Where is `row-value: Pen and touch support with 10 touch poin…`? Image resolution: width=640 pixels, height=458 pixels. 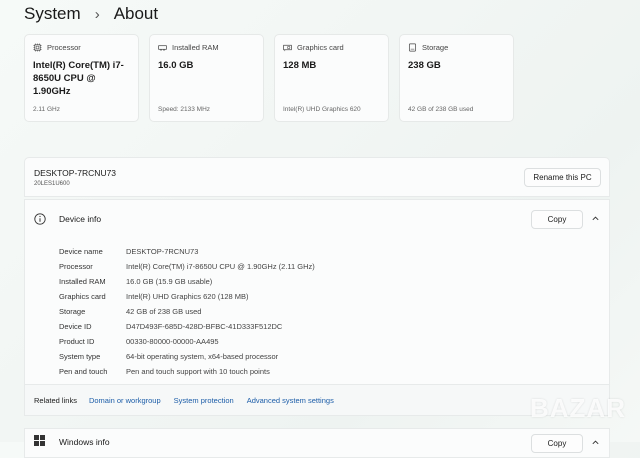 row-value: Pen and touch support with 10 touch poin… is located at coordinates (198, 371).